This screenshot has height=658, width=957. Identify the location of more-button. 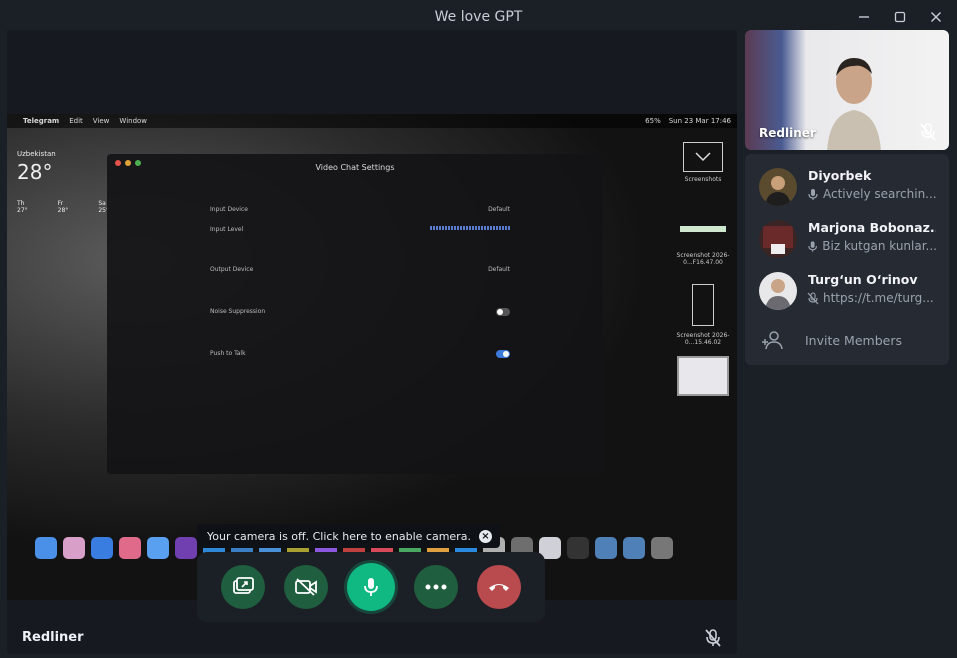
(436, 587).